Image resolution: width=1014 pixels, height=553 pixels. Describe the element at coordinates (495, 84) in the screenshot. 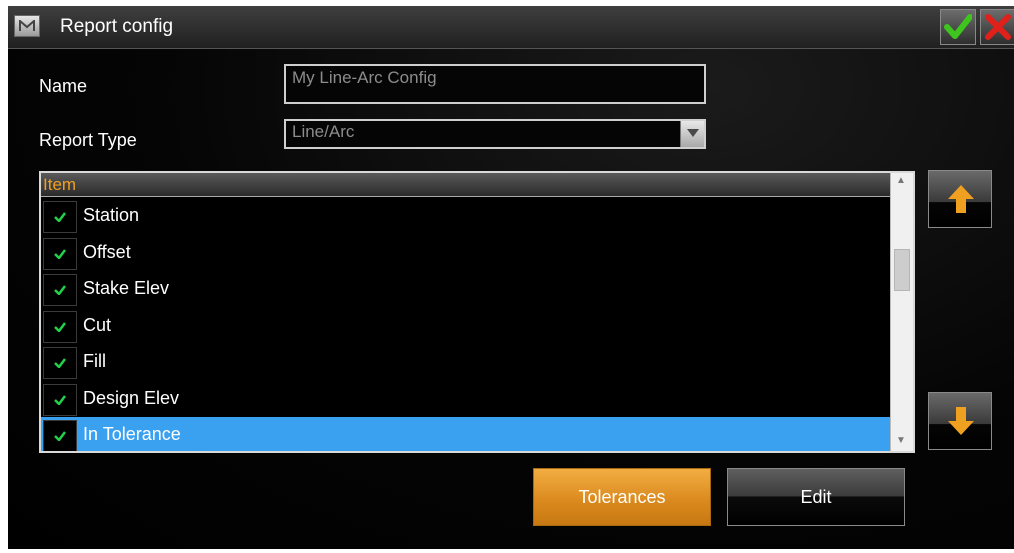

I see `name-field: My Line-Arc Config` at that location.